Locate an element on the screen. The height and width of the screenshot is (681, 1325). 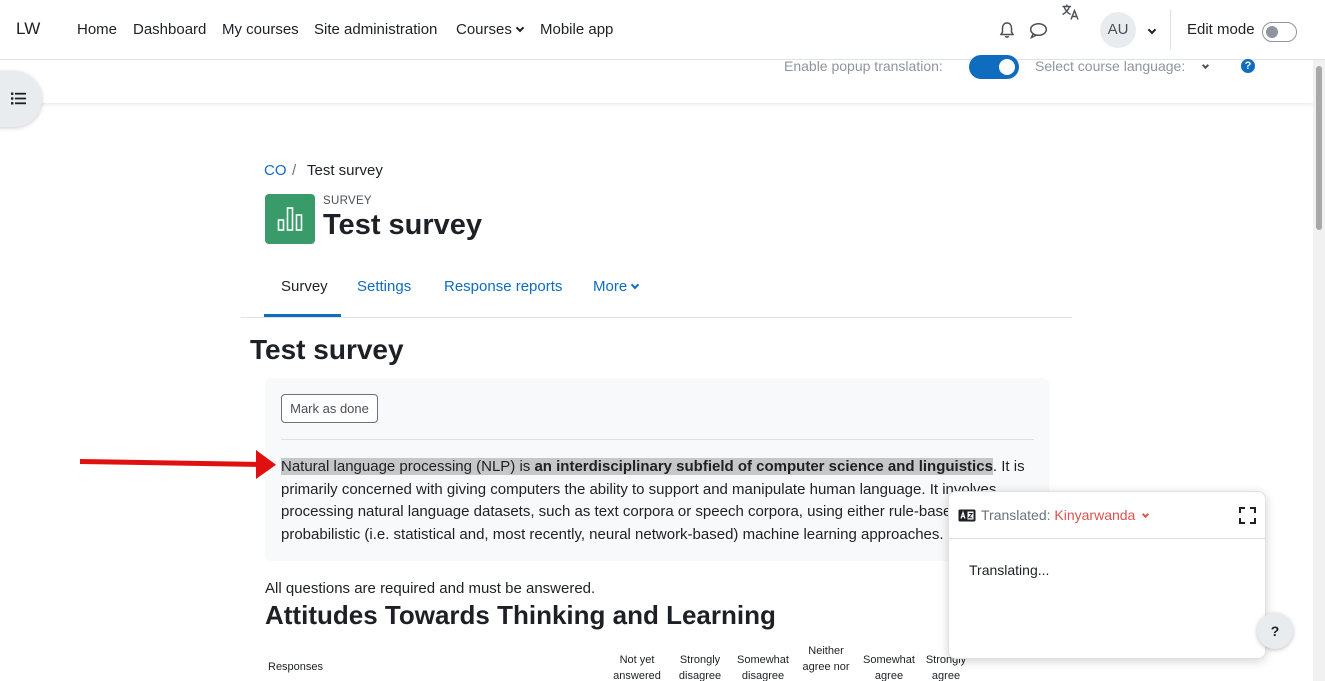
nav-mobile-app: Mobile app is located at coordinates (576, 29).